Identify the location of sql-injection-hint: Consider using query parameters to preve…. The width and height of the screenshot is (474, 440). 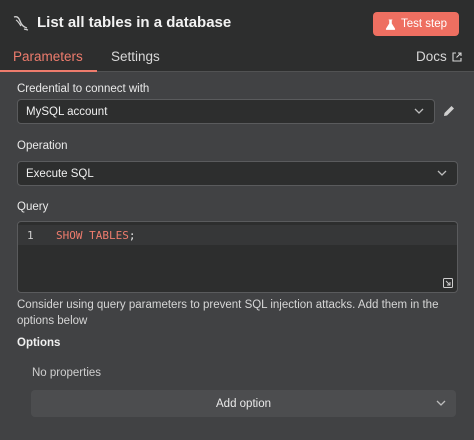
(228, 313).